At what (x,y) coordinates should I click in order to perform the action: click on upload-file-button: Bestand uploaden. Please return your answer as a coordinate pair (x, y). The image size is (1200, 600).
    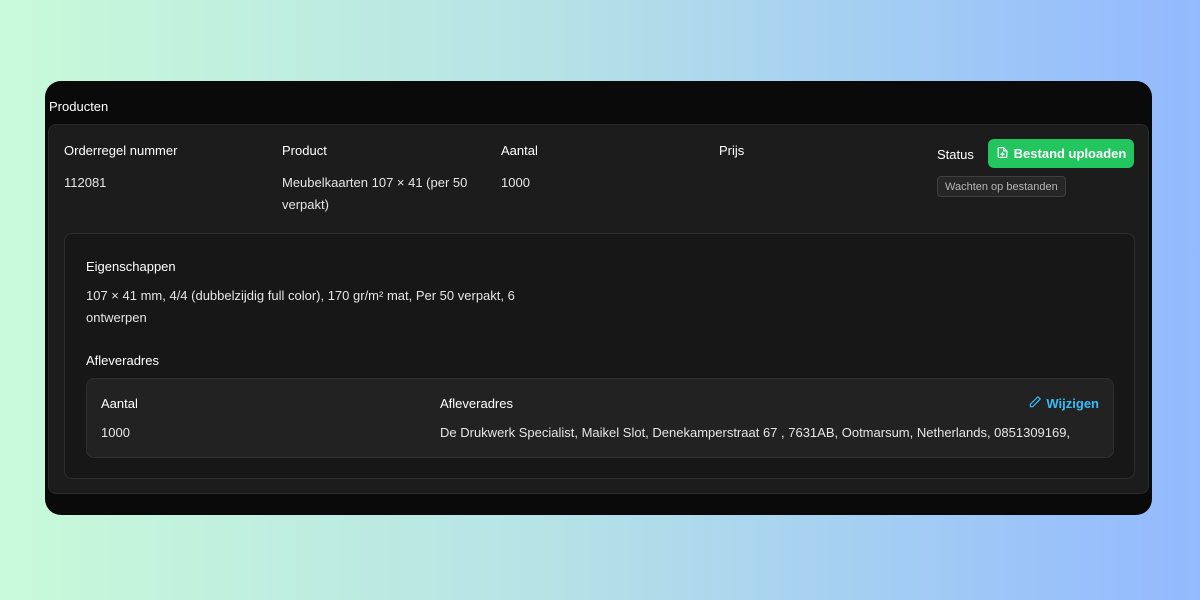
    Looking at the image, I should click on (1061, 153).